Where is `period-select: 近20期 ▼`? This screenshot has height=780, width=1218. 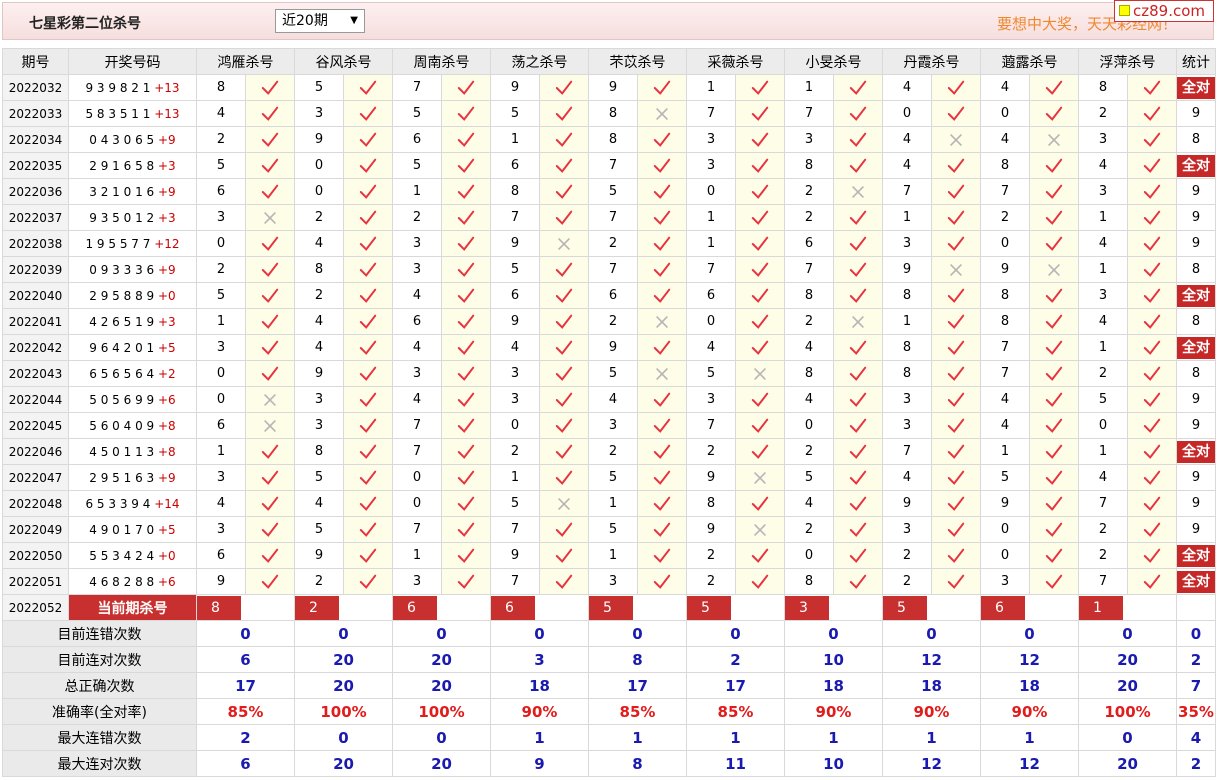 period-select: 近20期 ▼ is located at coordinates (320, 21).